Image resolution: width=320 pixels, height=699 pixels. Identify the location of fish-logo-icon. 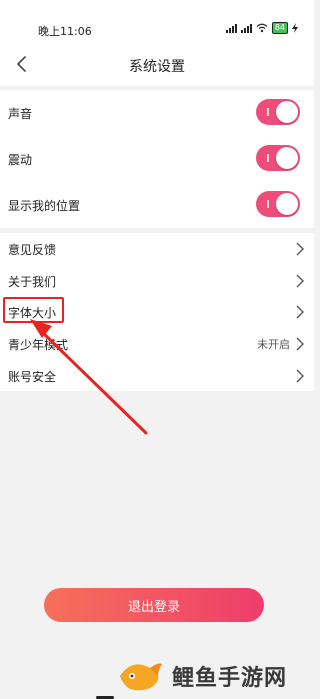
(141, 676).